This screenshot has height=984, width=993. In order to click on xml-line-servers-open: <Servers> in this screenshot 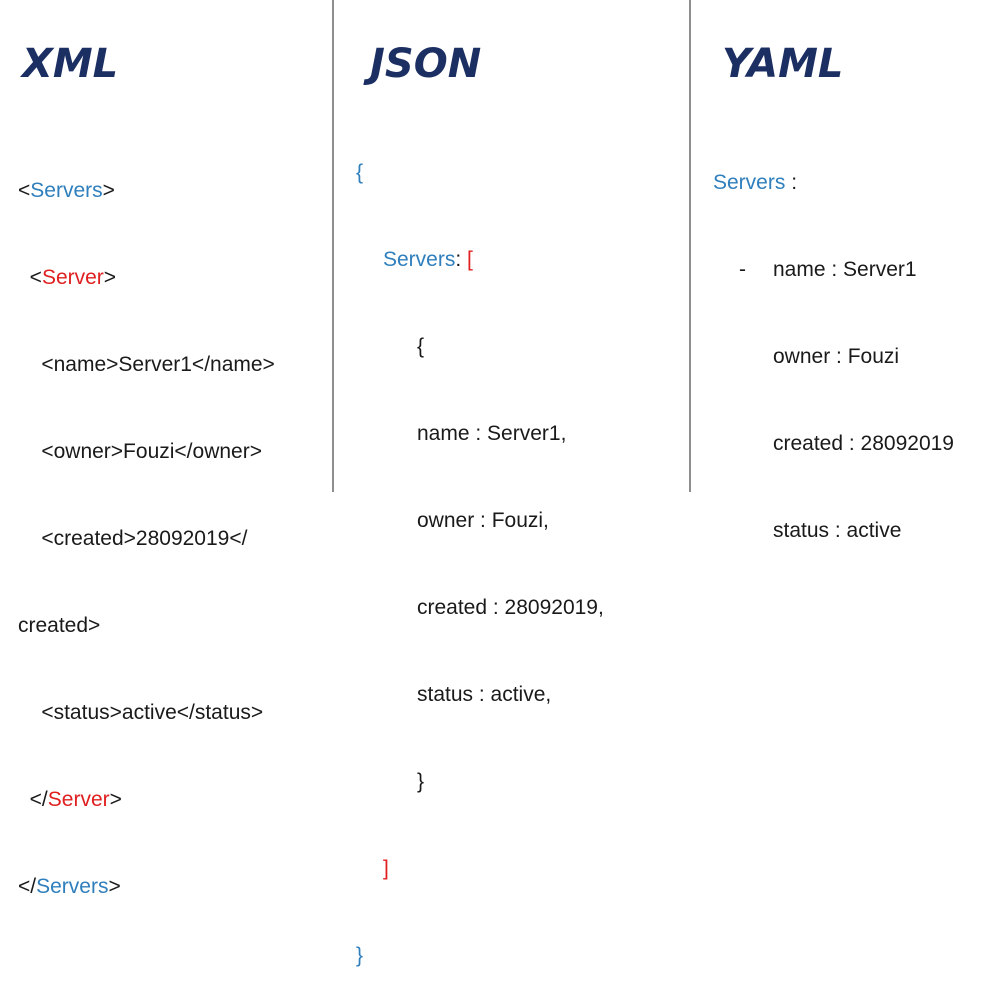, I will do `click(146, 190)`.